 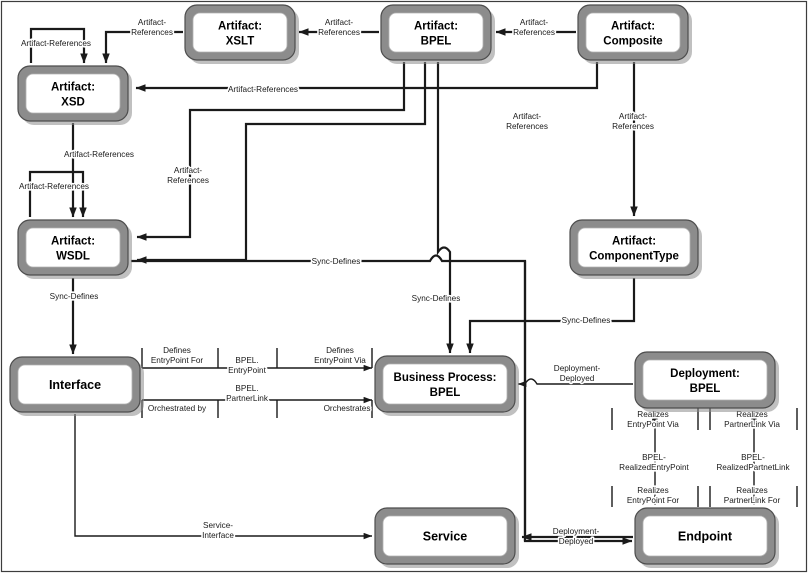 I want to click on edge-composite-xsd, so click(x=367, y=77).